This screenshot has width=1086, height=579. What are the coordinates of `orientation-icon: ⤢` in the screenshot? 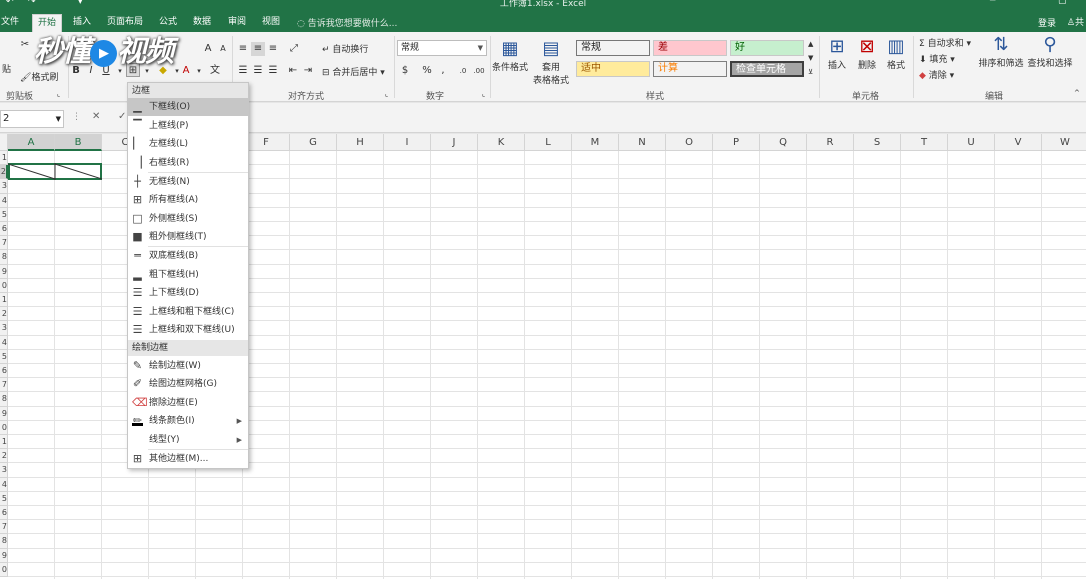 It's located at (294, 49).